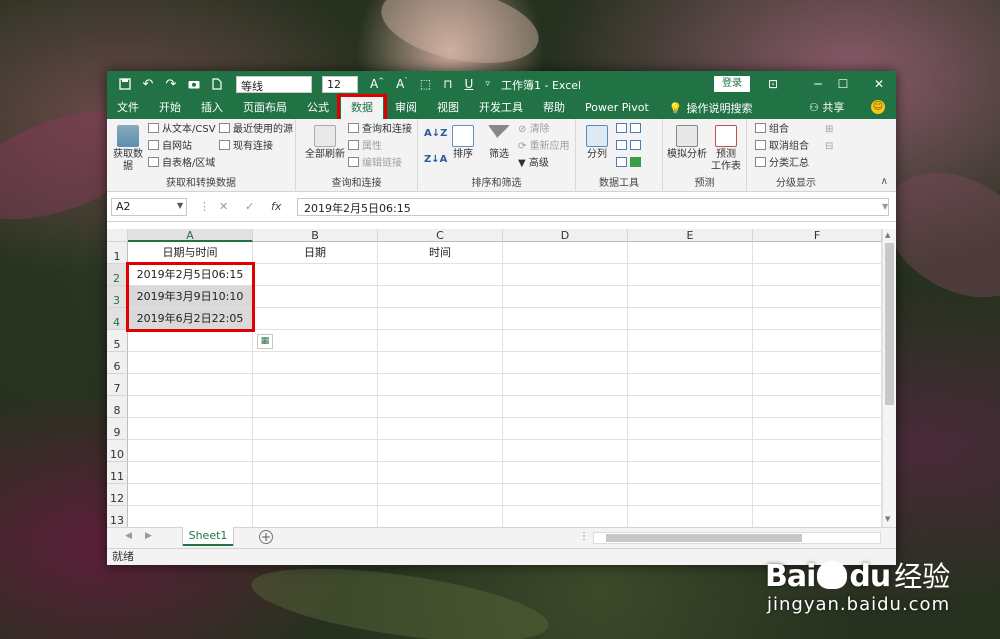 Image resolution: width=1000 pixels, height=639 pixels. I want to click on collapse-ribbon-icon: ∧, so click(884, 181).